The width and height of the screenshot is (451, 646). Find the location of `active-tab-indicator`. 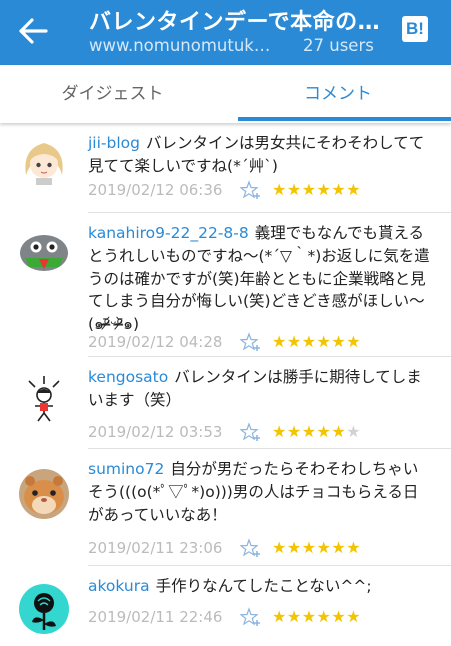

active-tab-indicator is located at coordinates (344, 119).